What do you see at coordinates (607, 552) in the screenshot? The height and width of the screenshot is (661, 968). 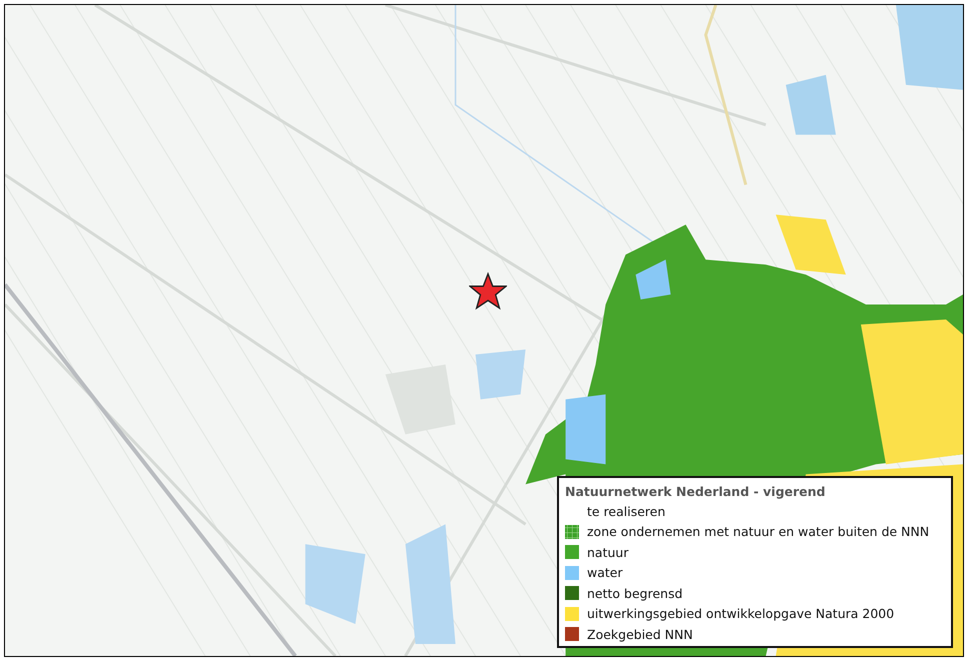 I see `legend-label: natuur` at bounding box center [607, 552].